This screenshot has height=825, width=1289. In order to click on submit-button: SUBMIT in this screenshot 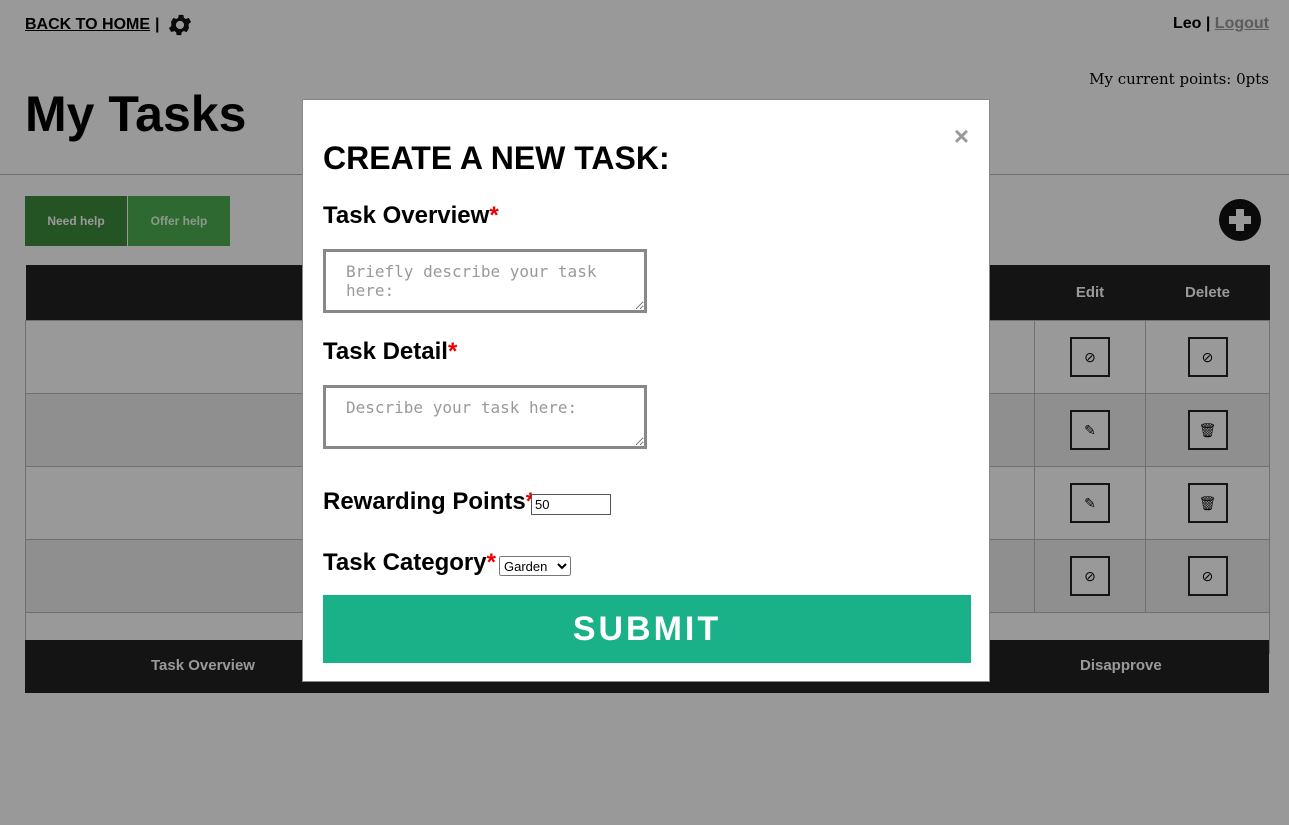, I will do `click(647, 629)`.